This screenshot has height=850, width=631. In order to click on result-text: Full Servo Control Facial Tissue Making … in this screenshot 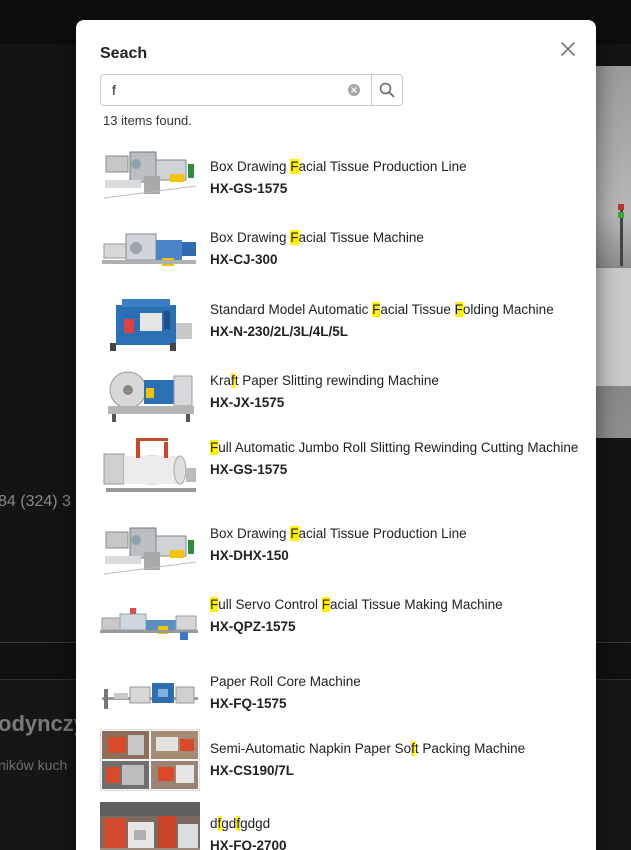, I will do `click(395, 616)`.